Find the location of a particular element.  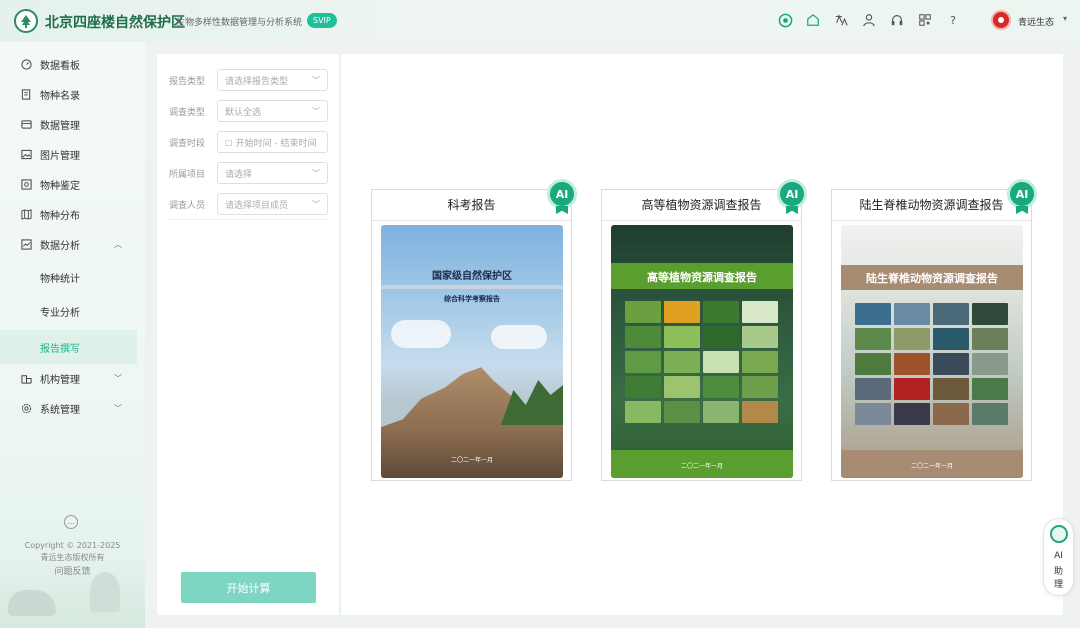

report-cover: 陆生脊椎动物资源调查报告 二〇二一年一月 is located at coordinates (932, 351).